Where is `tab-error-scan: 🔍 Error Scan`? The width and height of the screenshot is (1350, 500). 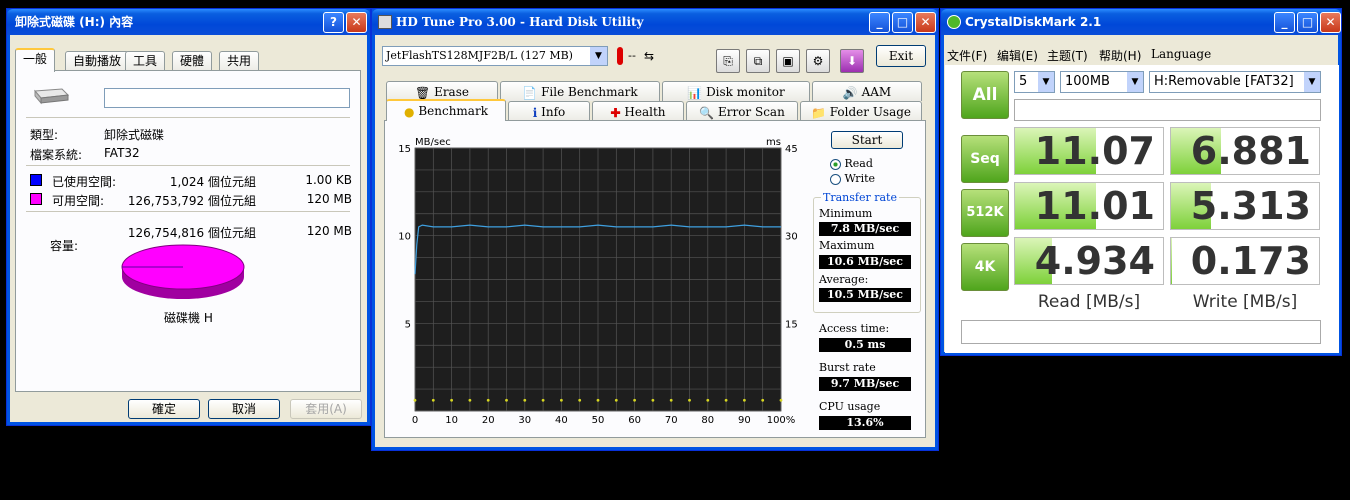
tab-error-scan: 🔍 Error Scan is located at coordinates (742, 111).